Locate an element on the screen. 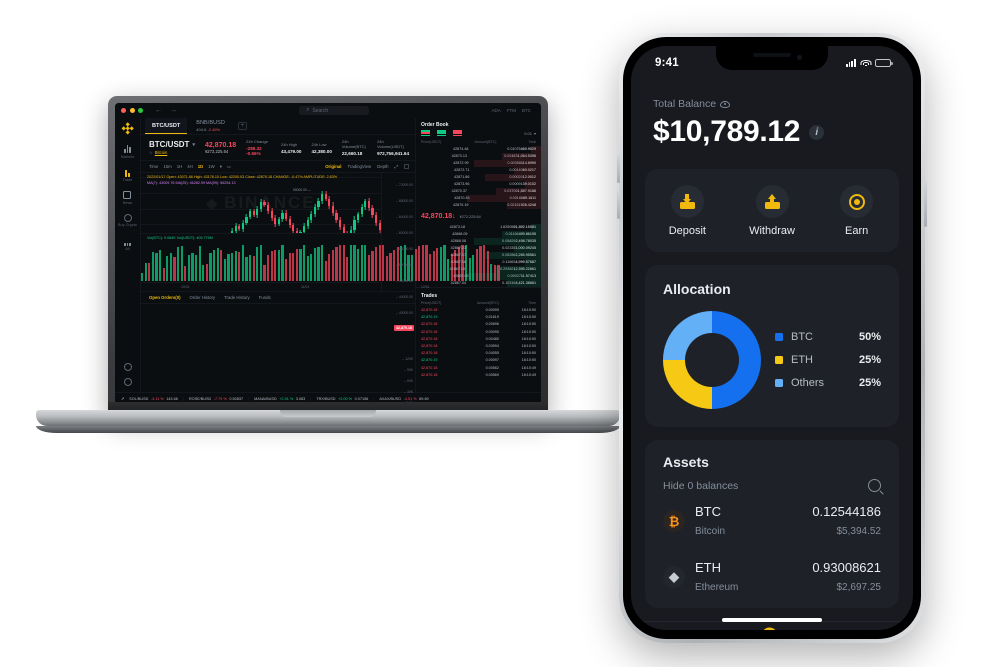 The height and width of the screenshot is (667, 1008). quick-ticker-list: ADA FTM BTC is located at coordinates (511, 110).